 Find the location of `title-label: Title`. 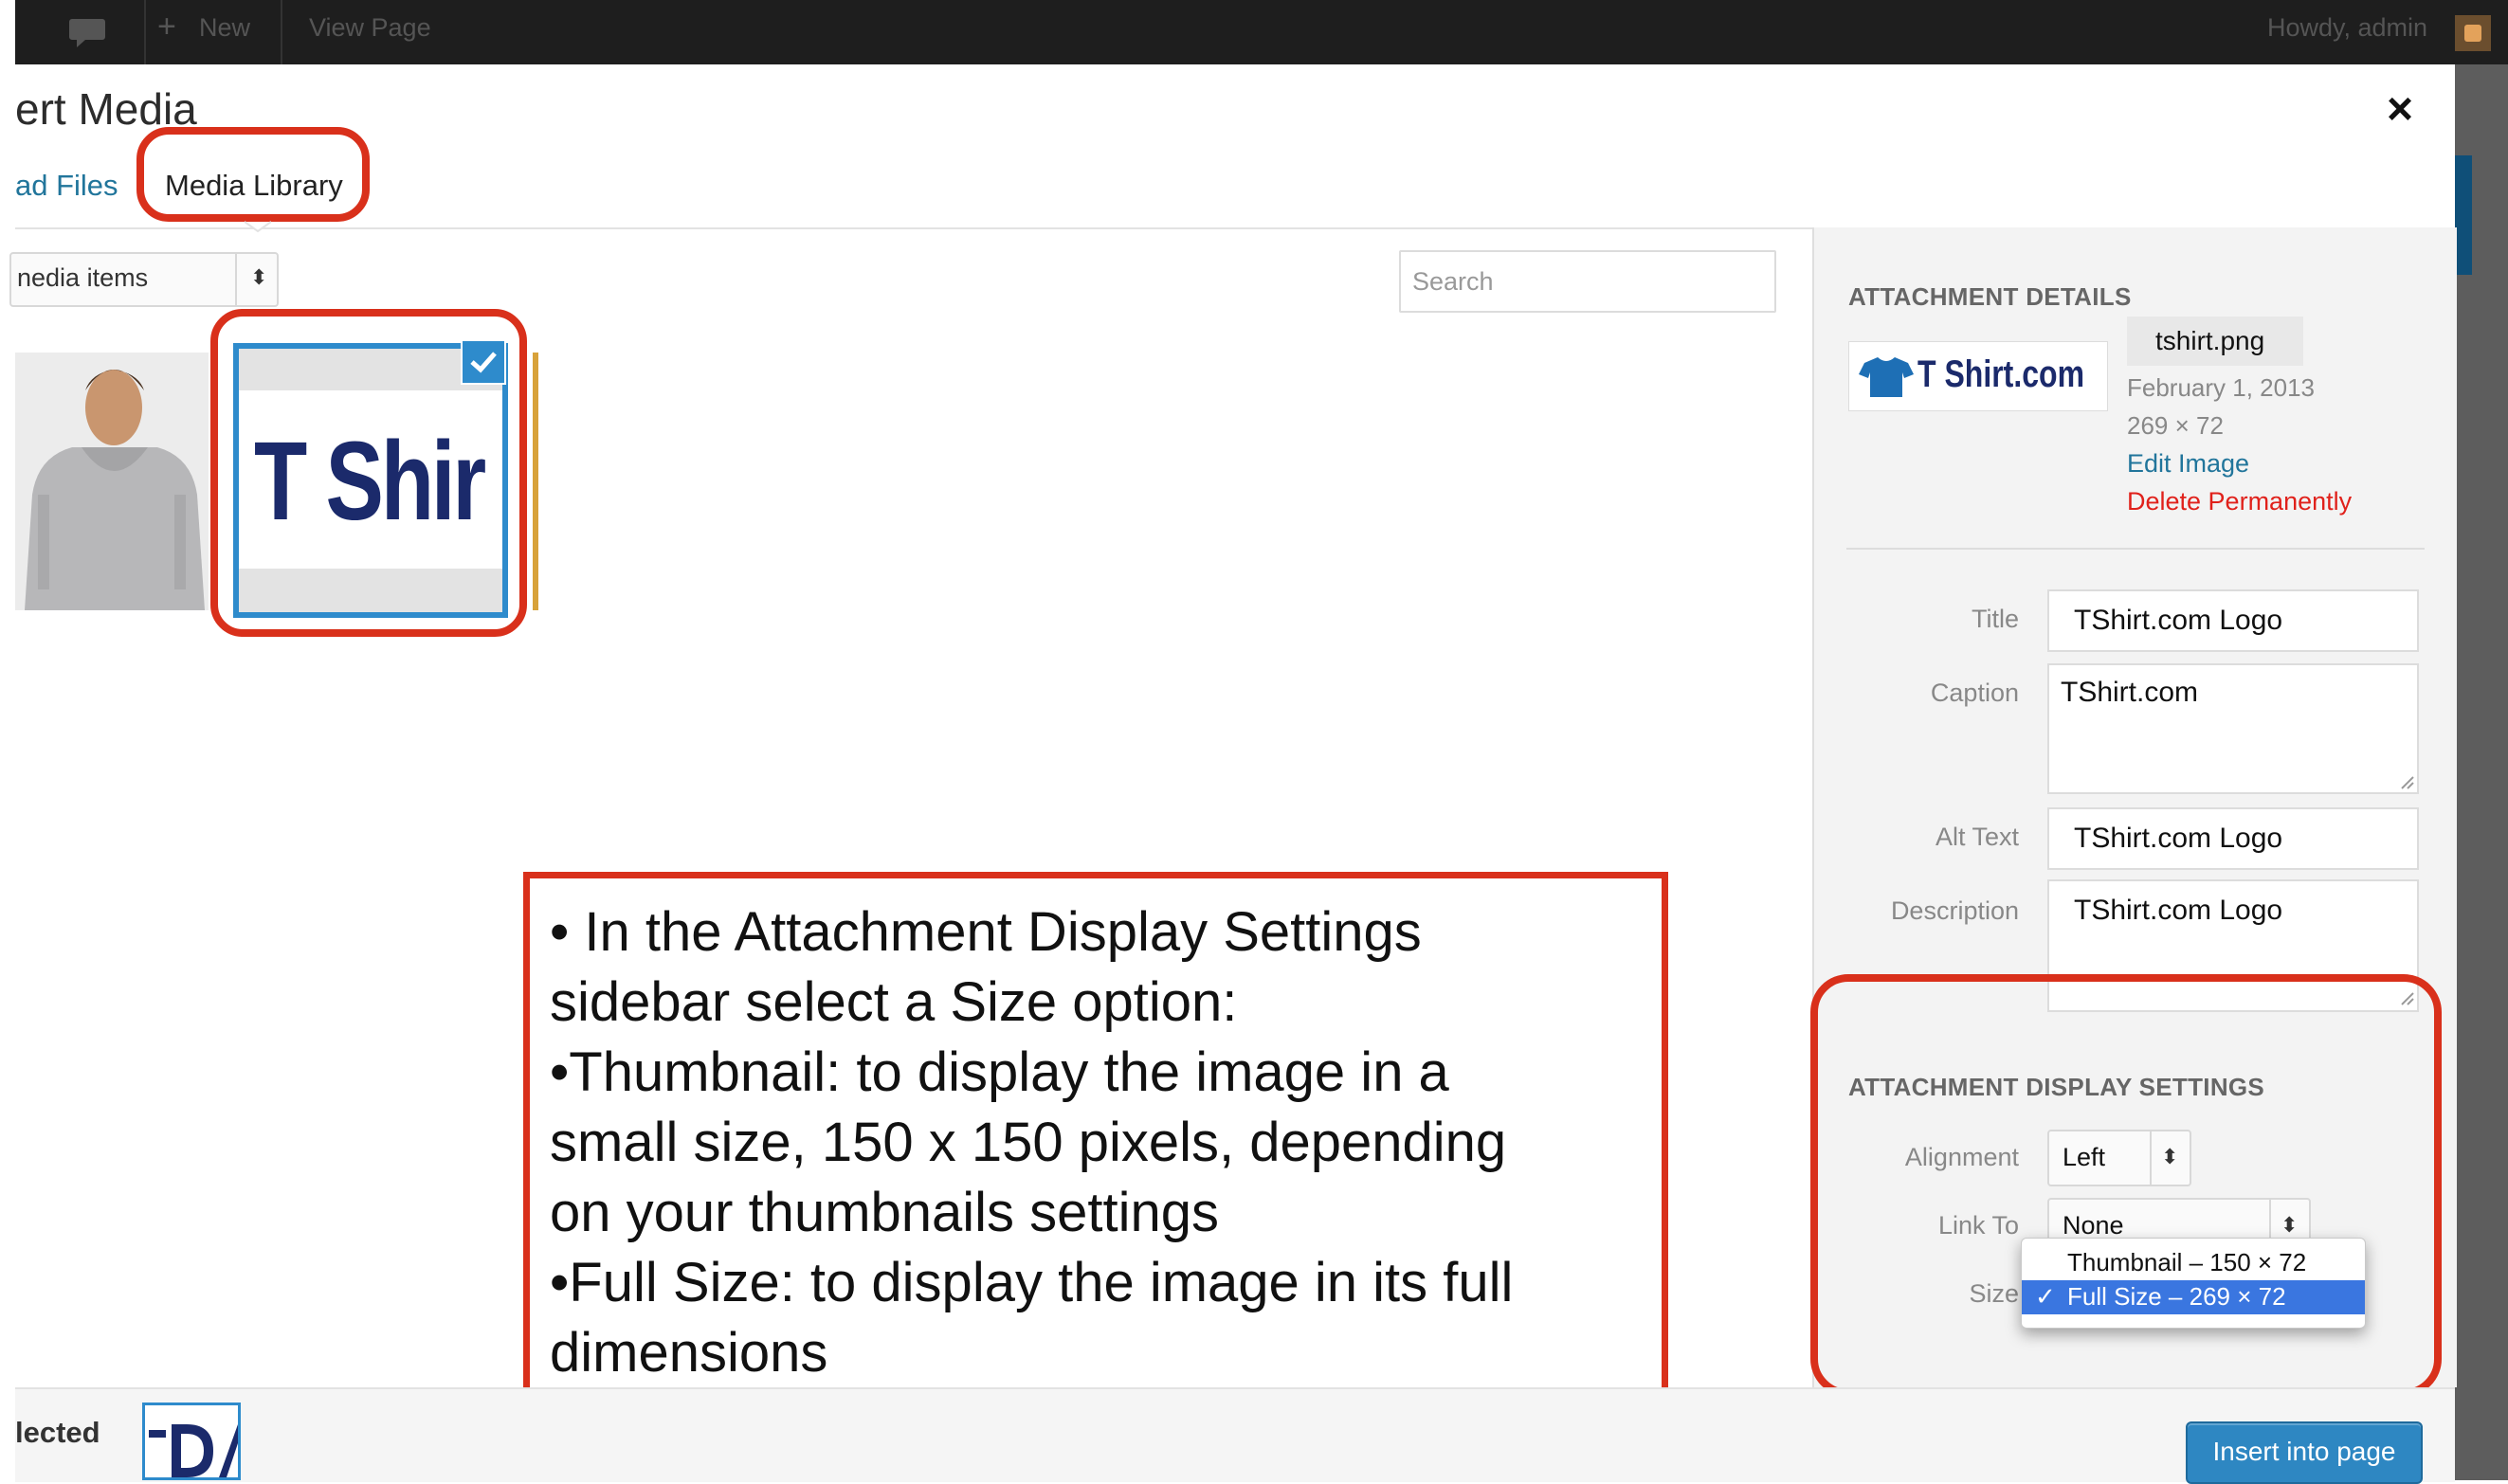

title-label: Title is located at coordinates (1995, 619).